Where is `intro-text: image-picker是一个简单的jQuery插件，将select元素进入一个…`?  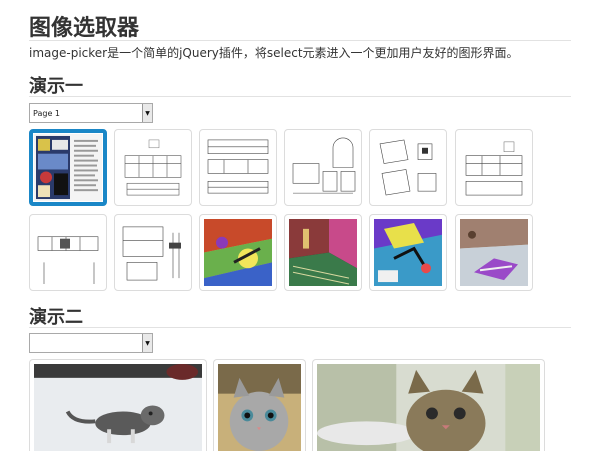 intro-text: image-picker是一个简单的jQuery插件，将select元素进入一个… is located at coordinates (274, 53).